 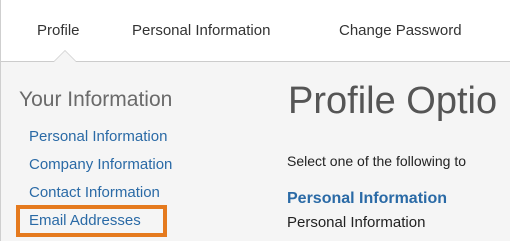 I want to click on active-tab-indicator, so click(x=65, y=56).